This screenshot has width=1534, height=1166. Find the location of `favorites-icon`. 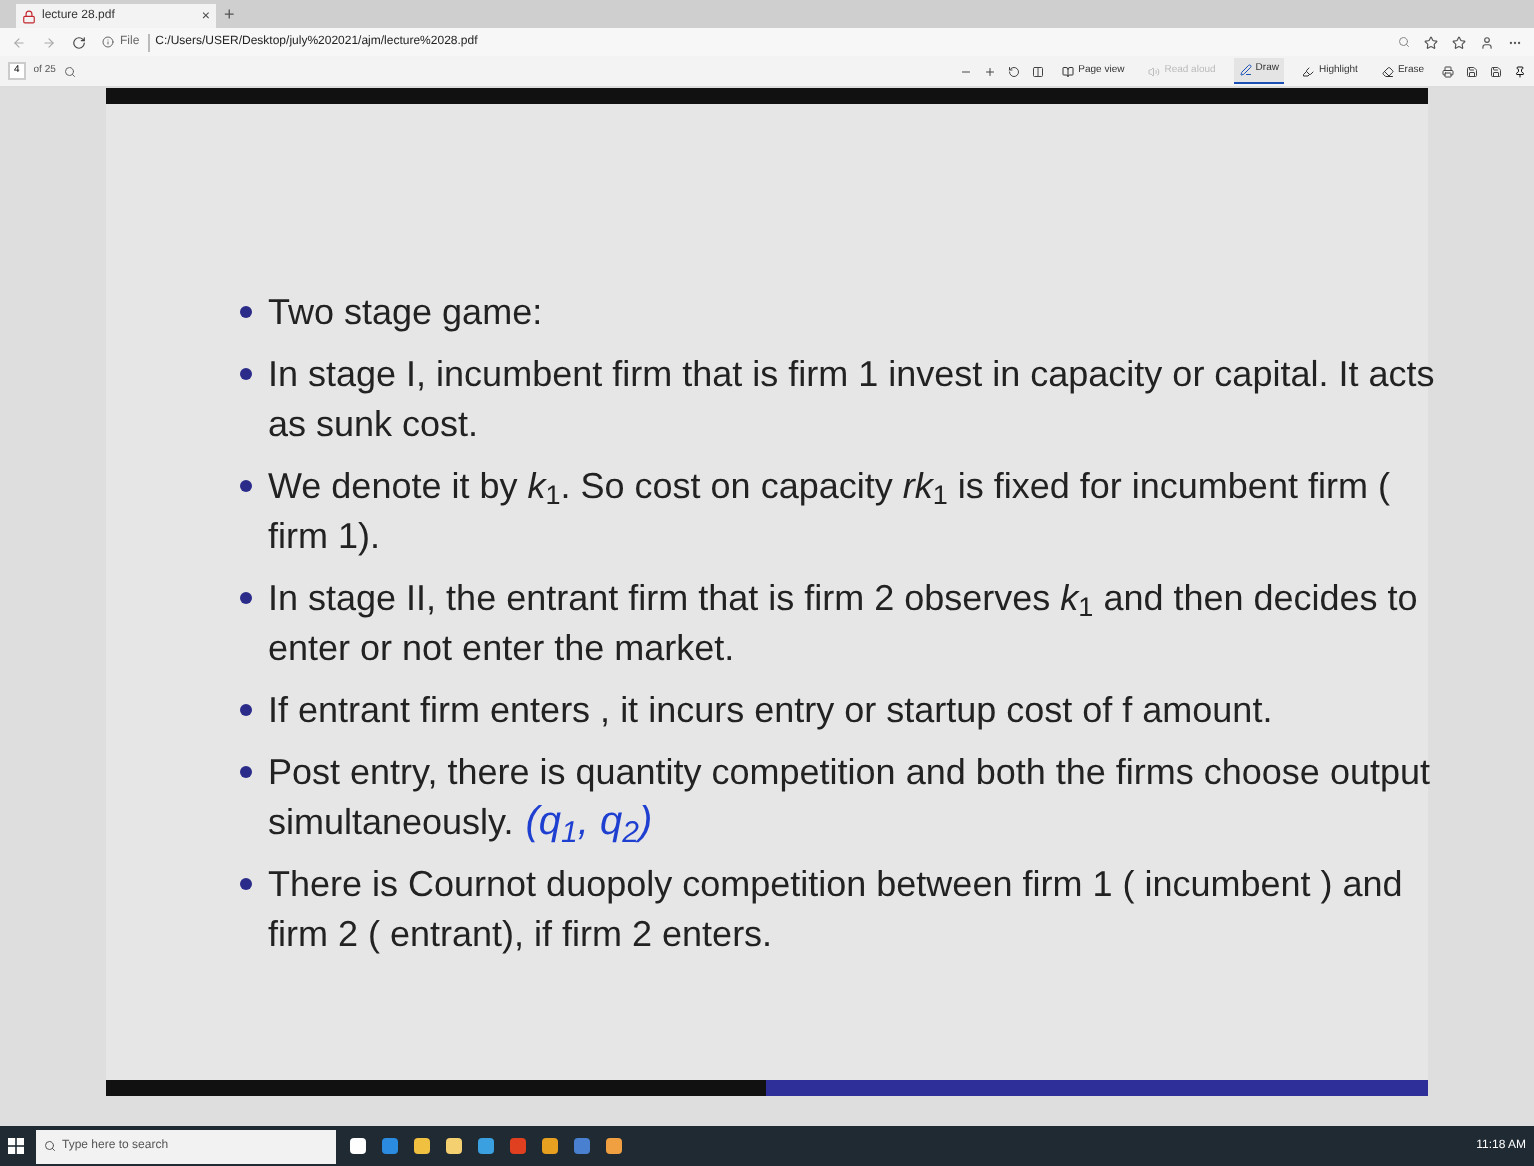

favorites-icon is located at coordinates (1459, 42).